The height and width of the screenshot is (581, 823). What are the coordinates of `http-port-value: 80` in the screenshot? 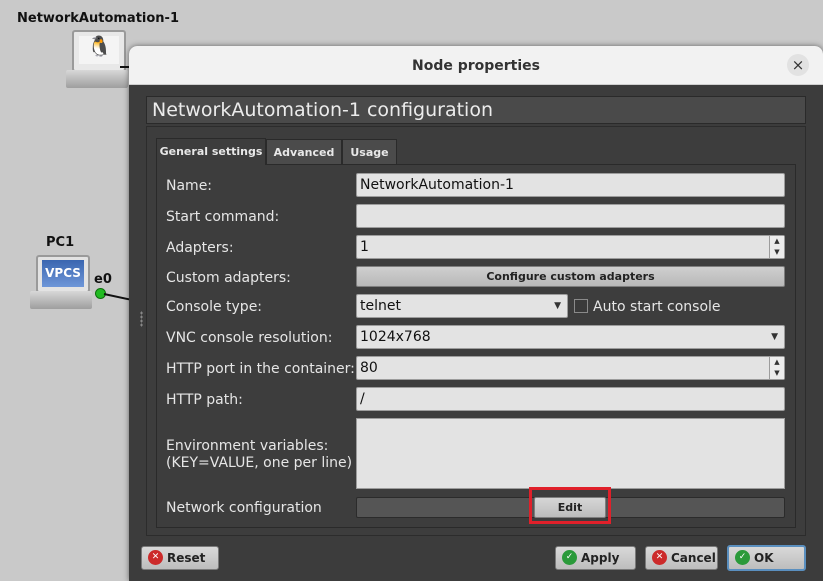 It's located at (369, 368).